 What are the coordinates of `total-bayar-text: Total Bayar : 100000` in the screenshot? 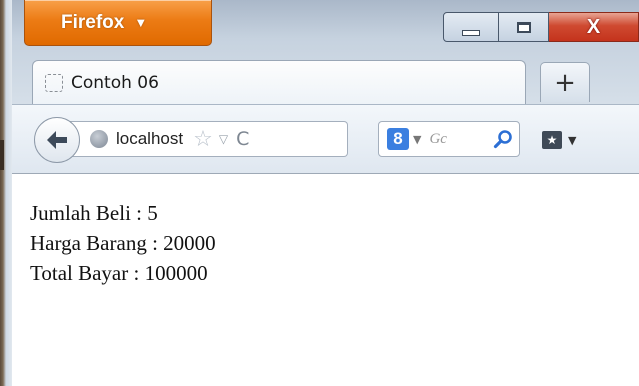 It's located at (119, 273).